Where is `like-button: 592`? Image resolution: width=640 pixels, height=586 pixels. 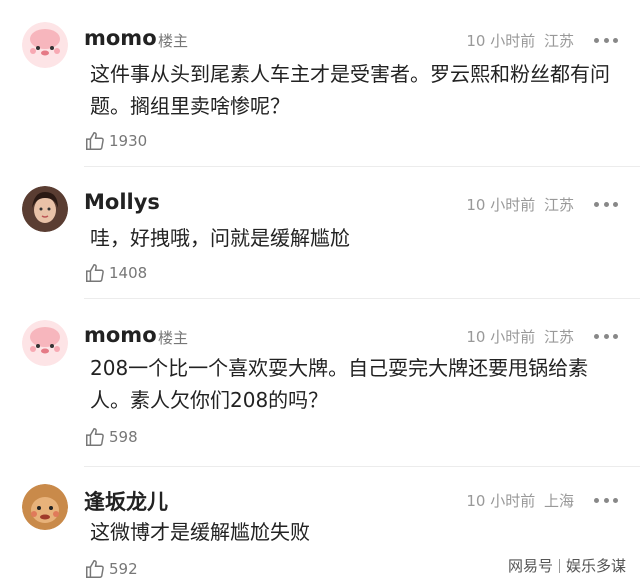
like-button: 592 is located at coordinates (111, 569).